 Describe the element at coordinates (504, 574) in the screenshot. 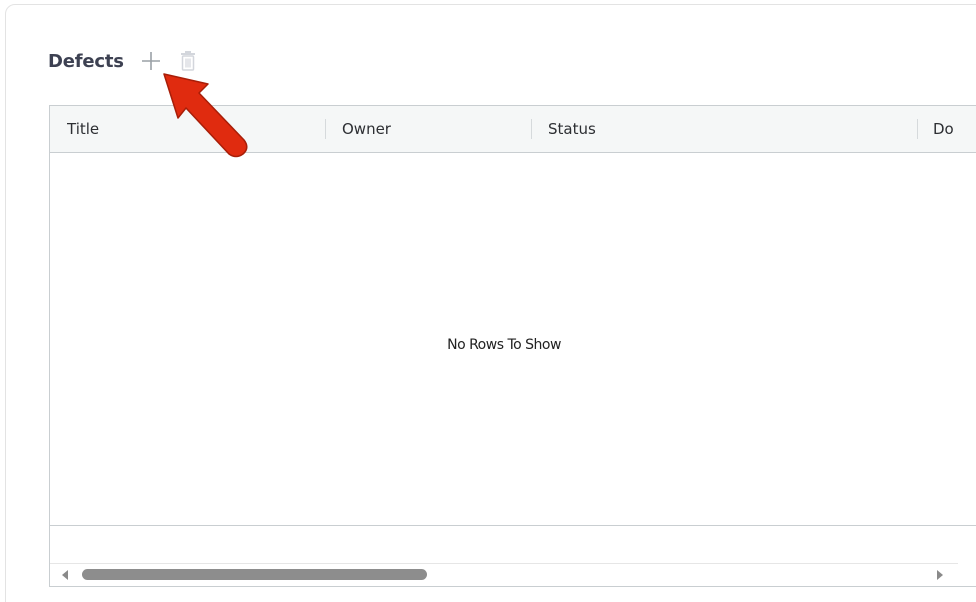

I see `horizontal-scrollbar` at that location.